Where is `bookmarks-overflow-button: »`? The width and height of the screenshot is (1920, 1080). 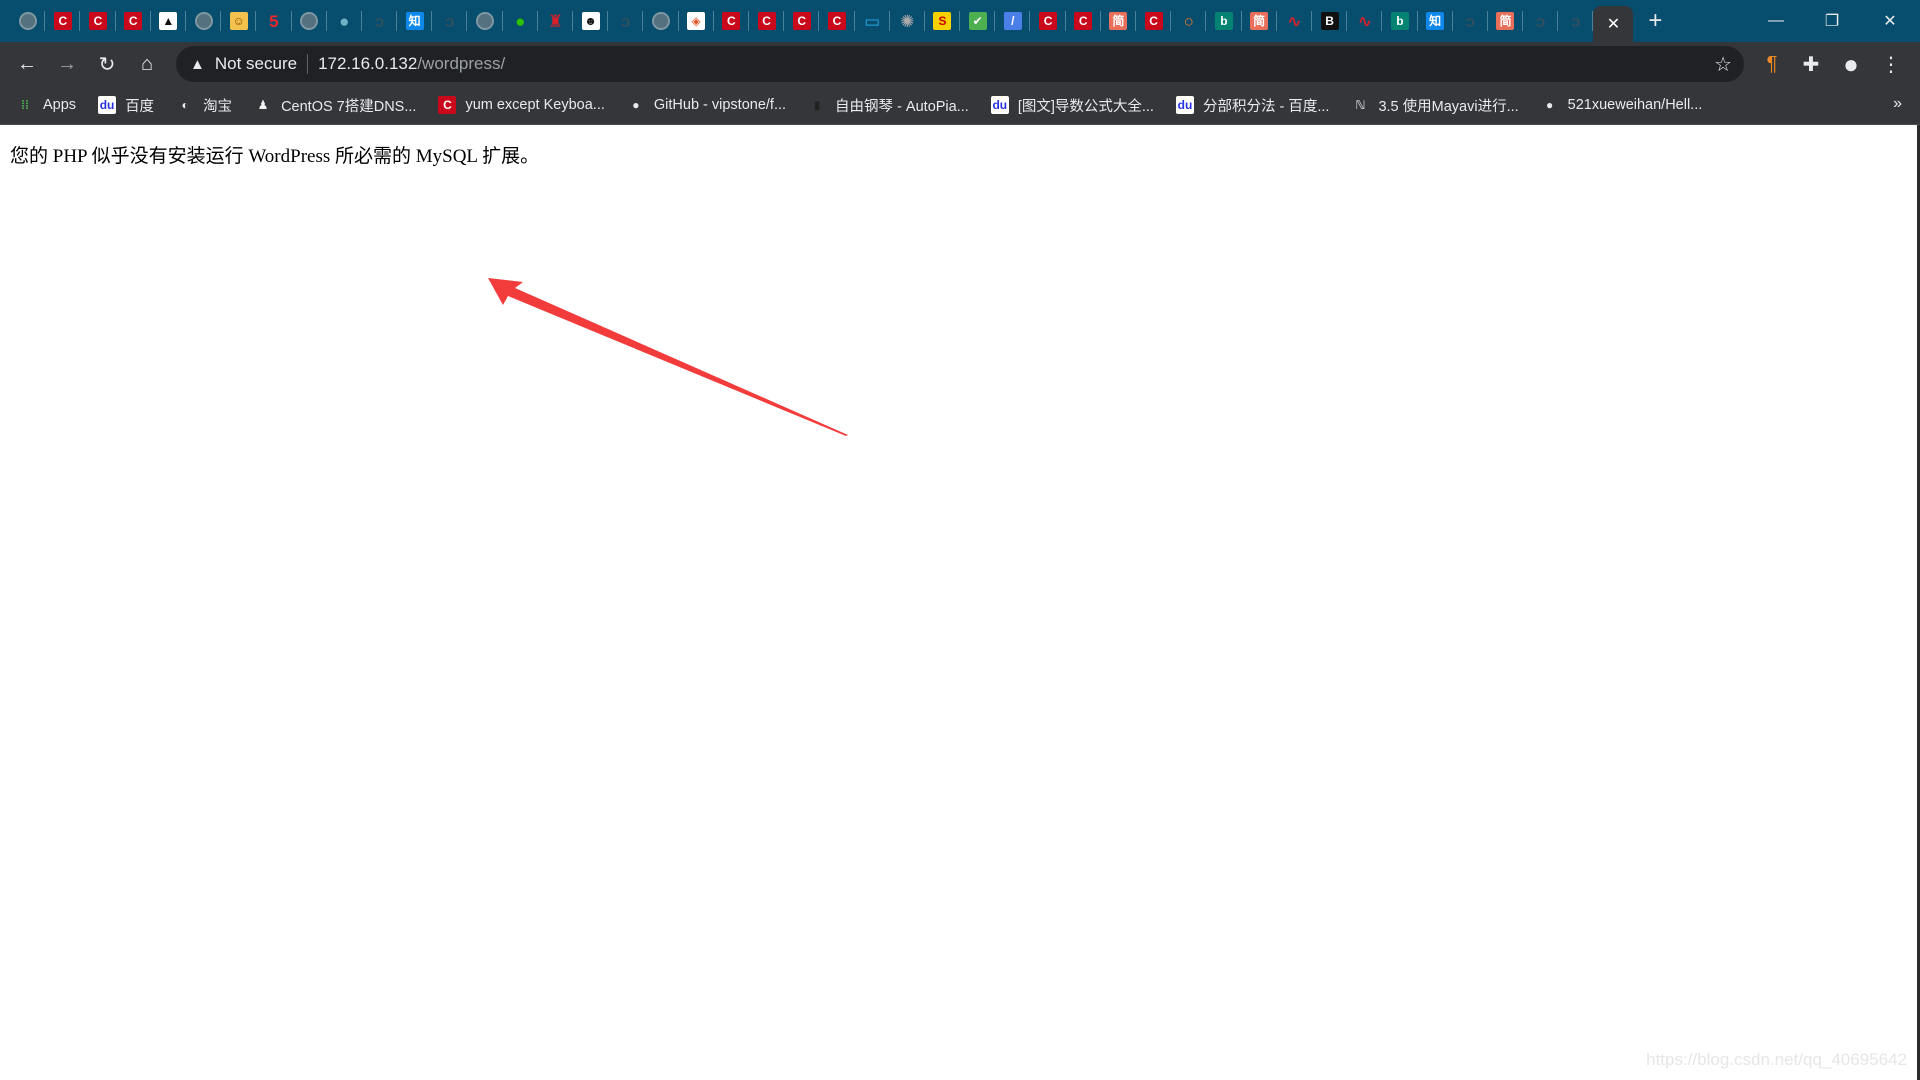 bookmarks-overflow-button: » is located at coordinates (1897, 104).